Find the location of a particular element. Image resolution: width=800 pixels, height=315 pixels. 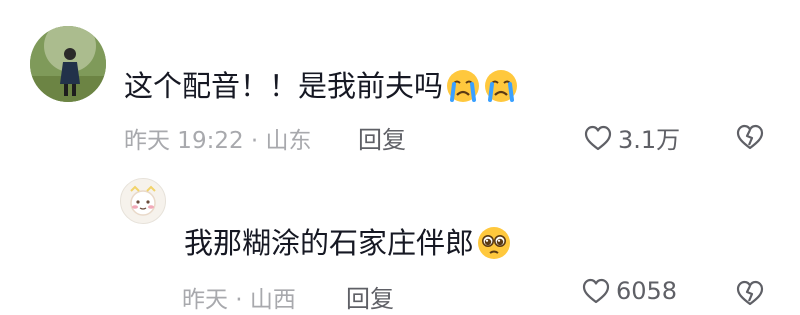

reply-body: 我那糊涂的石家庄伴郎 is located at coordinates (329, 243).